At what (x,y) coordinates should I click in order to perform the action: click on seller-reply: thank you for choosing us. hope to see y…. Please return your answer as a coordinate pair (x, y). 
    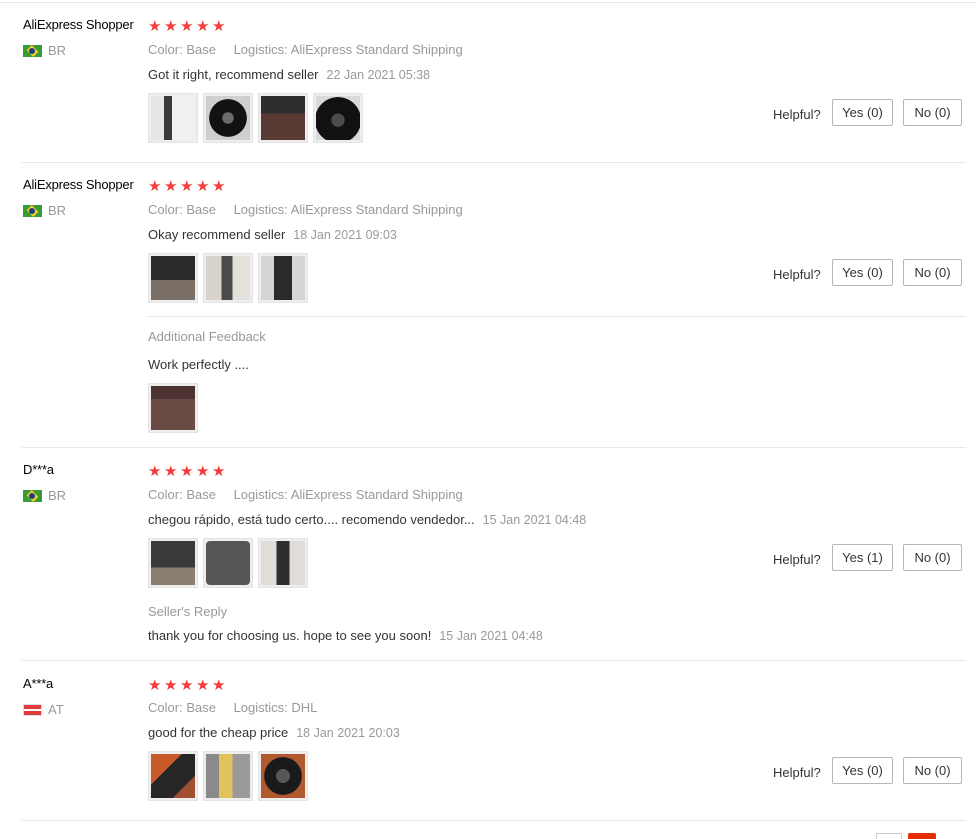
    Looking at the image, I should click on (345, 635).